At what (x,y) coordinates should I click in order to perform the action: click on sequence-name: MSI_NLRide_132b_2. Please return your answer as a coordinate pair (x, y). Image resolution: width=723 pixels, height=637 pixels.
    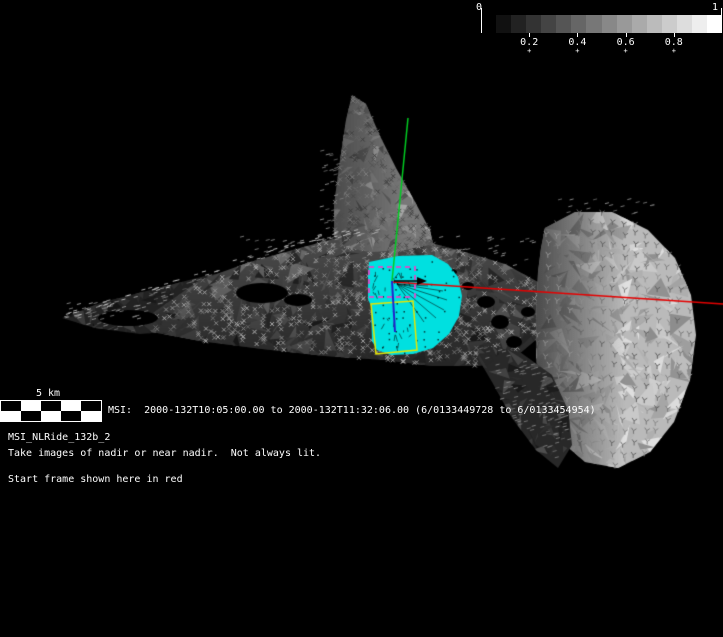
    Looking at the image, I should click on (59, 437).